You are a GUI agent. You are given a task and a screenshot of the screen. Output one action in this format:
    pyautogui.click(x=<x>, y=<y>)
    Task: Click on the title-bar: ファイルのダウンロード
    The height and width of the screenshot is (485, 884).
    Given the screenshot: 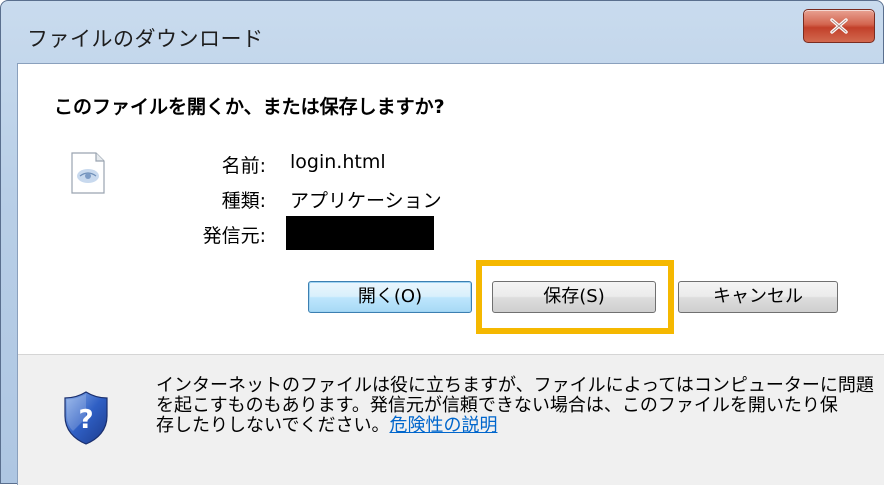 What is the action you would take?
    pyautogui.click(x=442, y=32)
    